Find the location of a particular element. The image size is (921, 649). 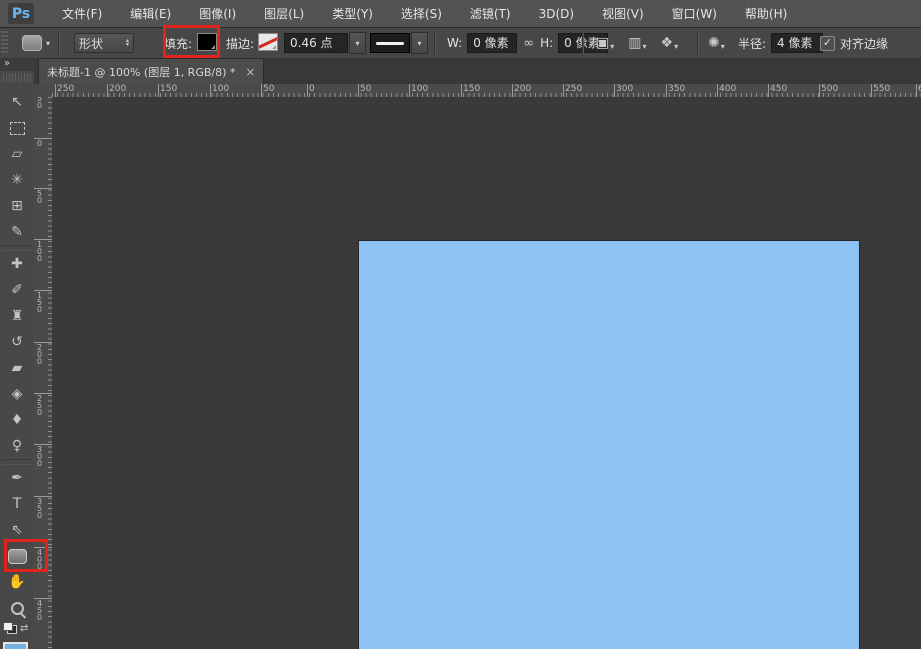

menu-item-select: 选择(S) is located at coordinates (421, 14).